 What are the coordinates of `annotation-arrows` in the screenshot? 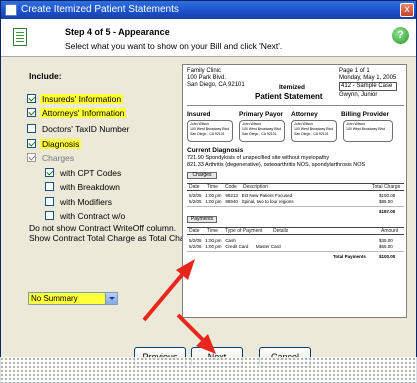 It's located at (179, 306).